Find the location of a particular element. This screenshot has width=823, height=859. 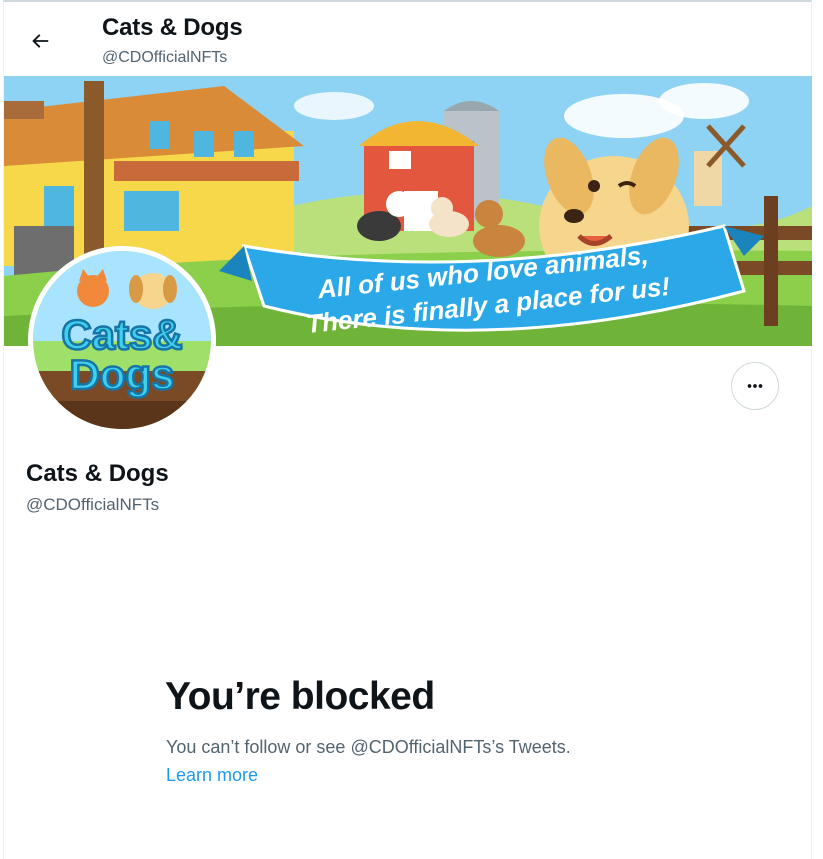

avatar: Cats& Dogs is located at coordinates (122, 340).